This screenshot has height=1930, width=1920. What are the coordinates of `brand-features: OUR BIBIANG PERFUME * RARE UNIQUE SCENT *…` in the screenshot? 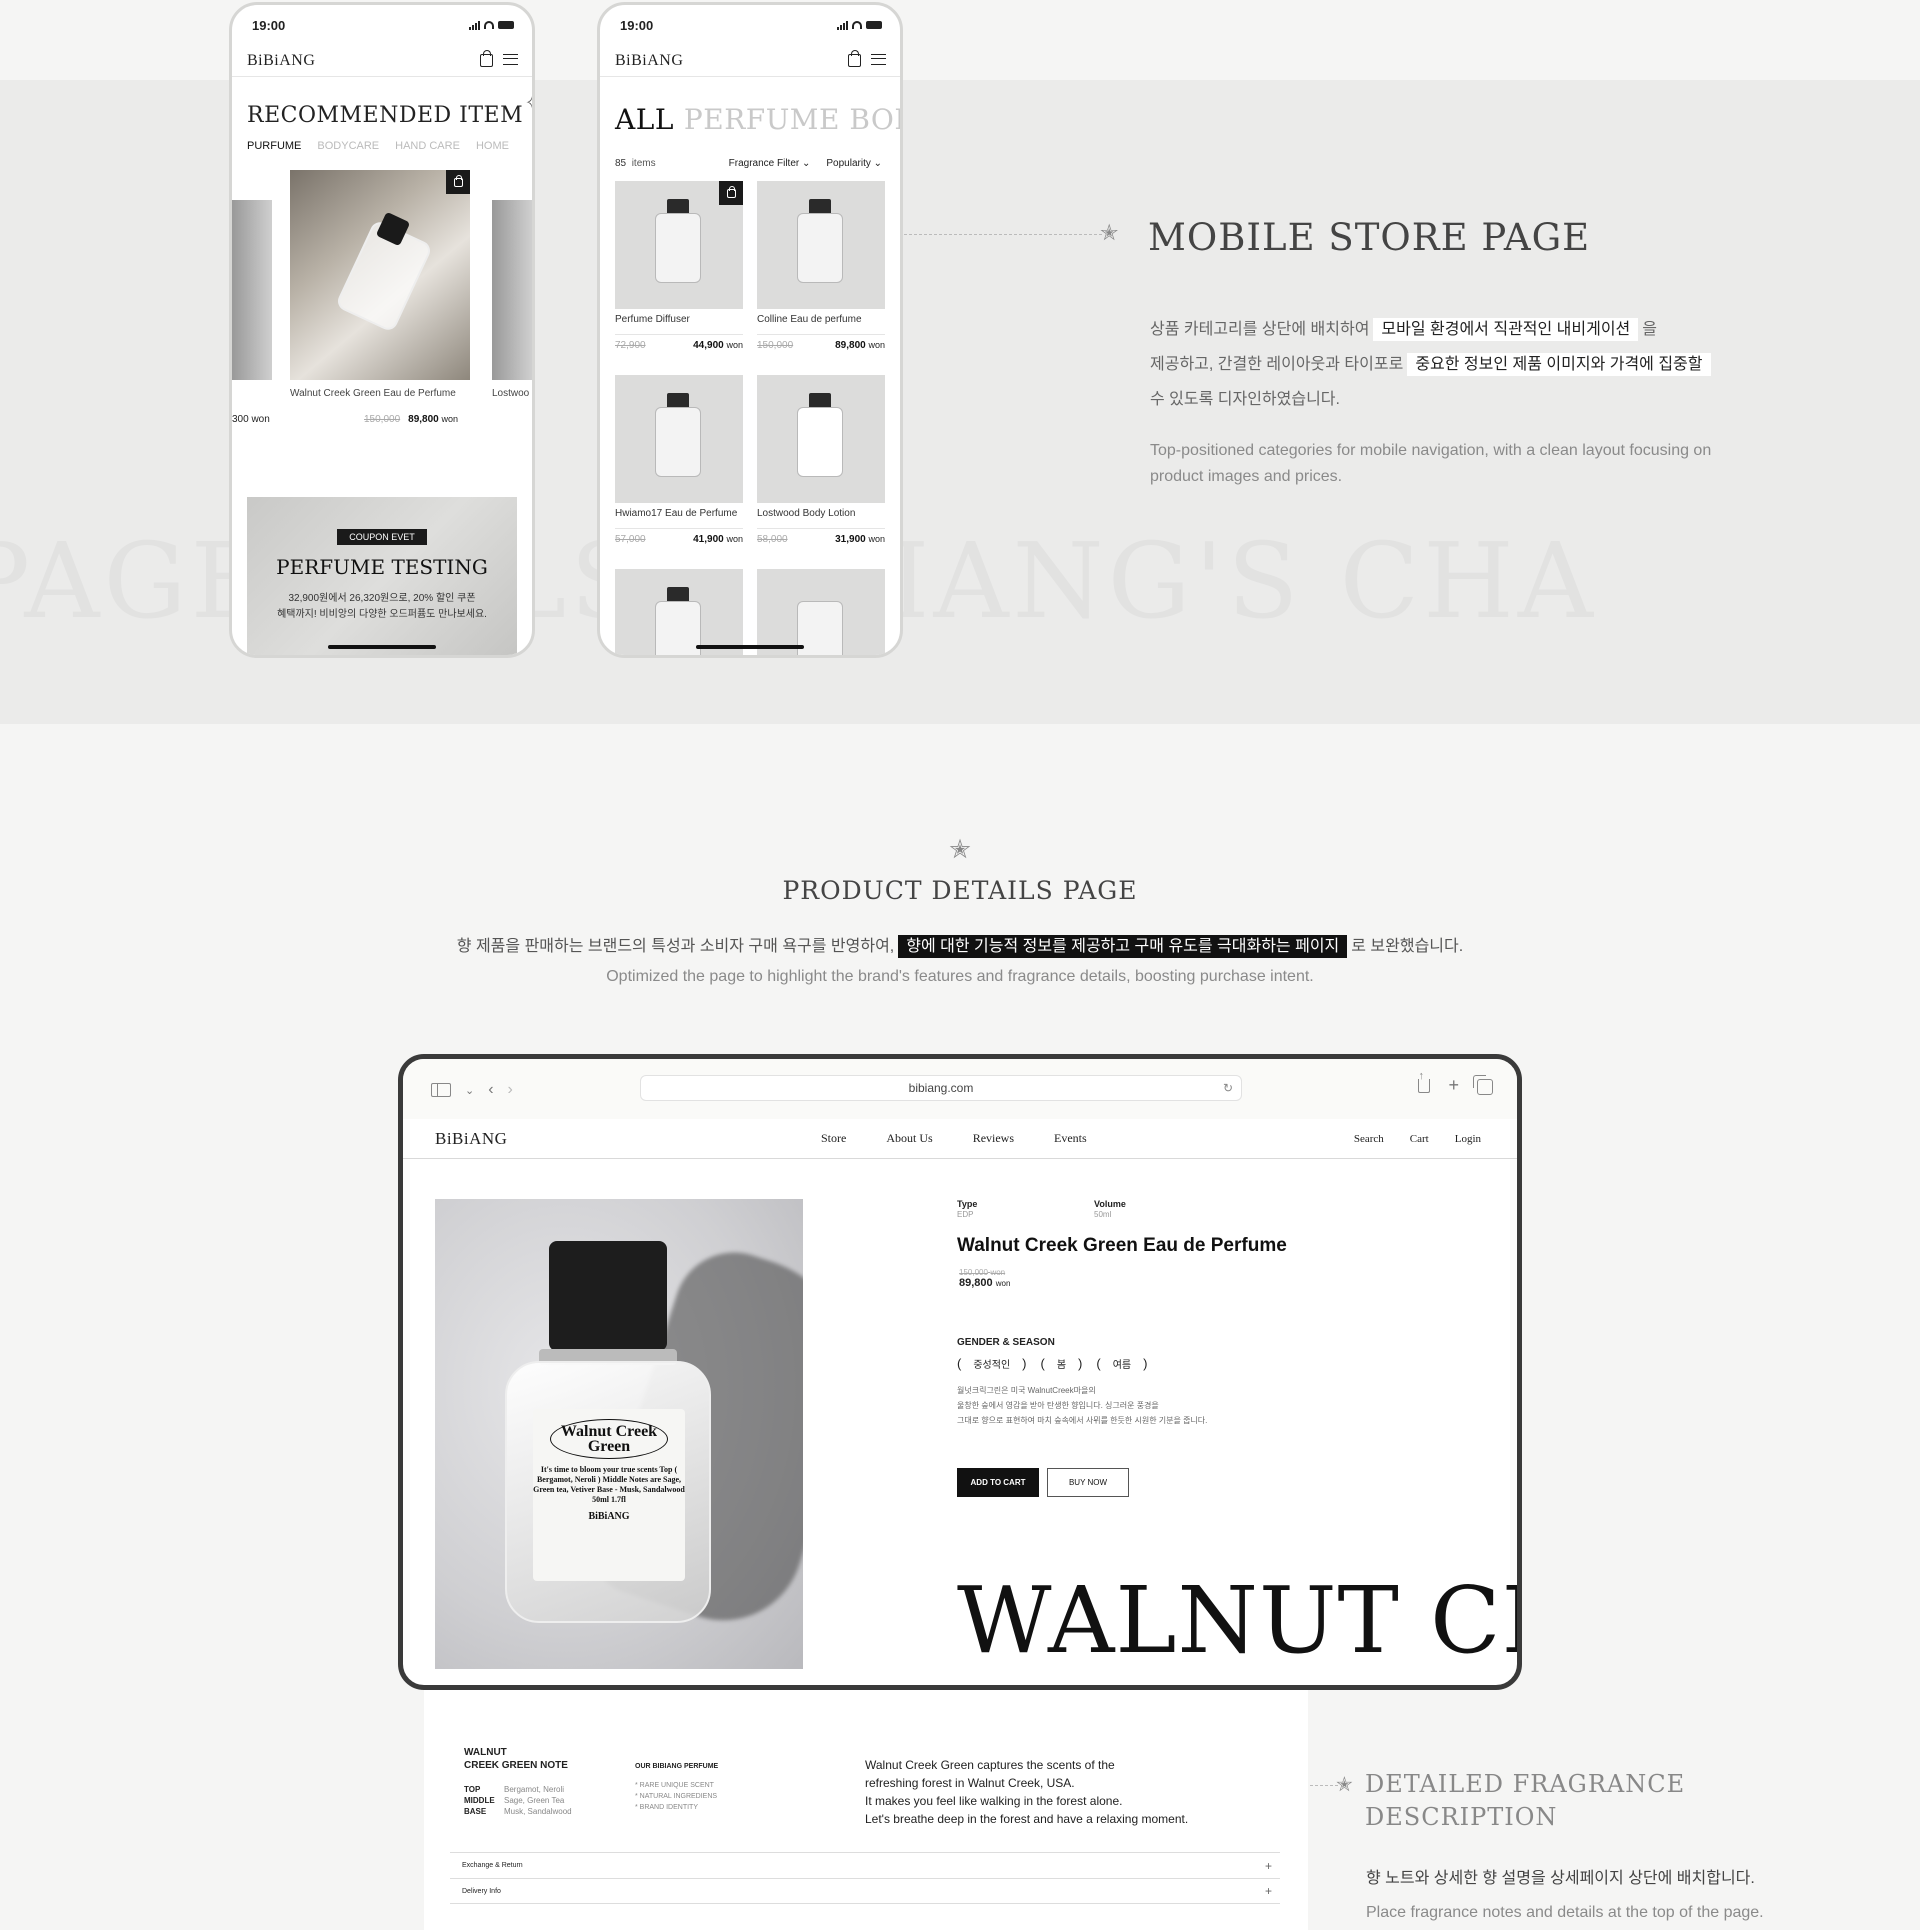 It's located at (677, 1787).